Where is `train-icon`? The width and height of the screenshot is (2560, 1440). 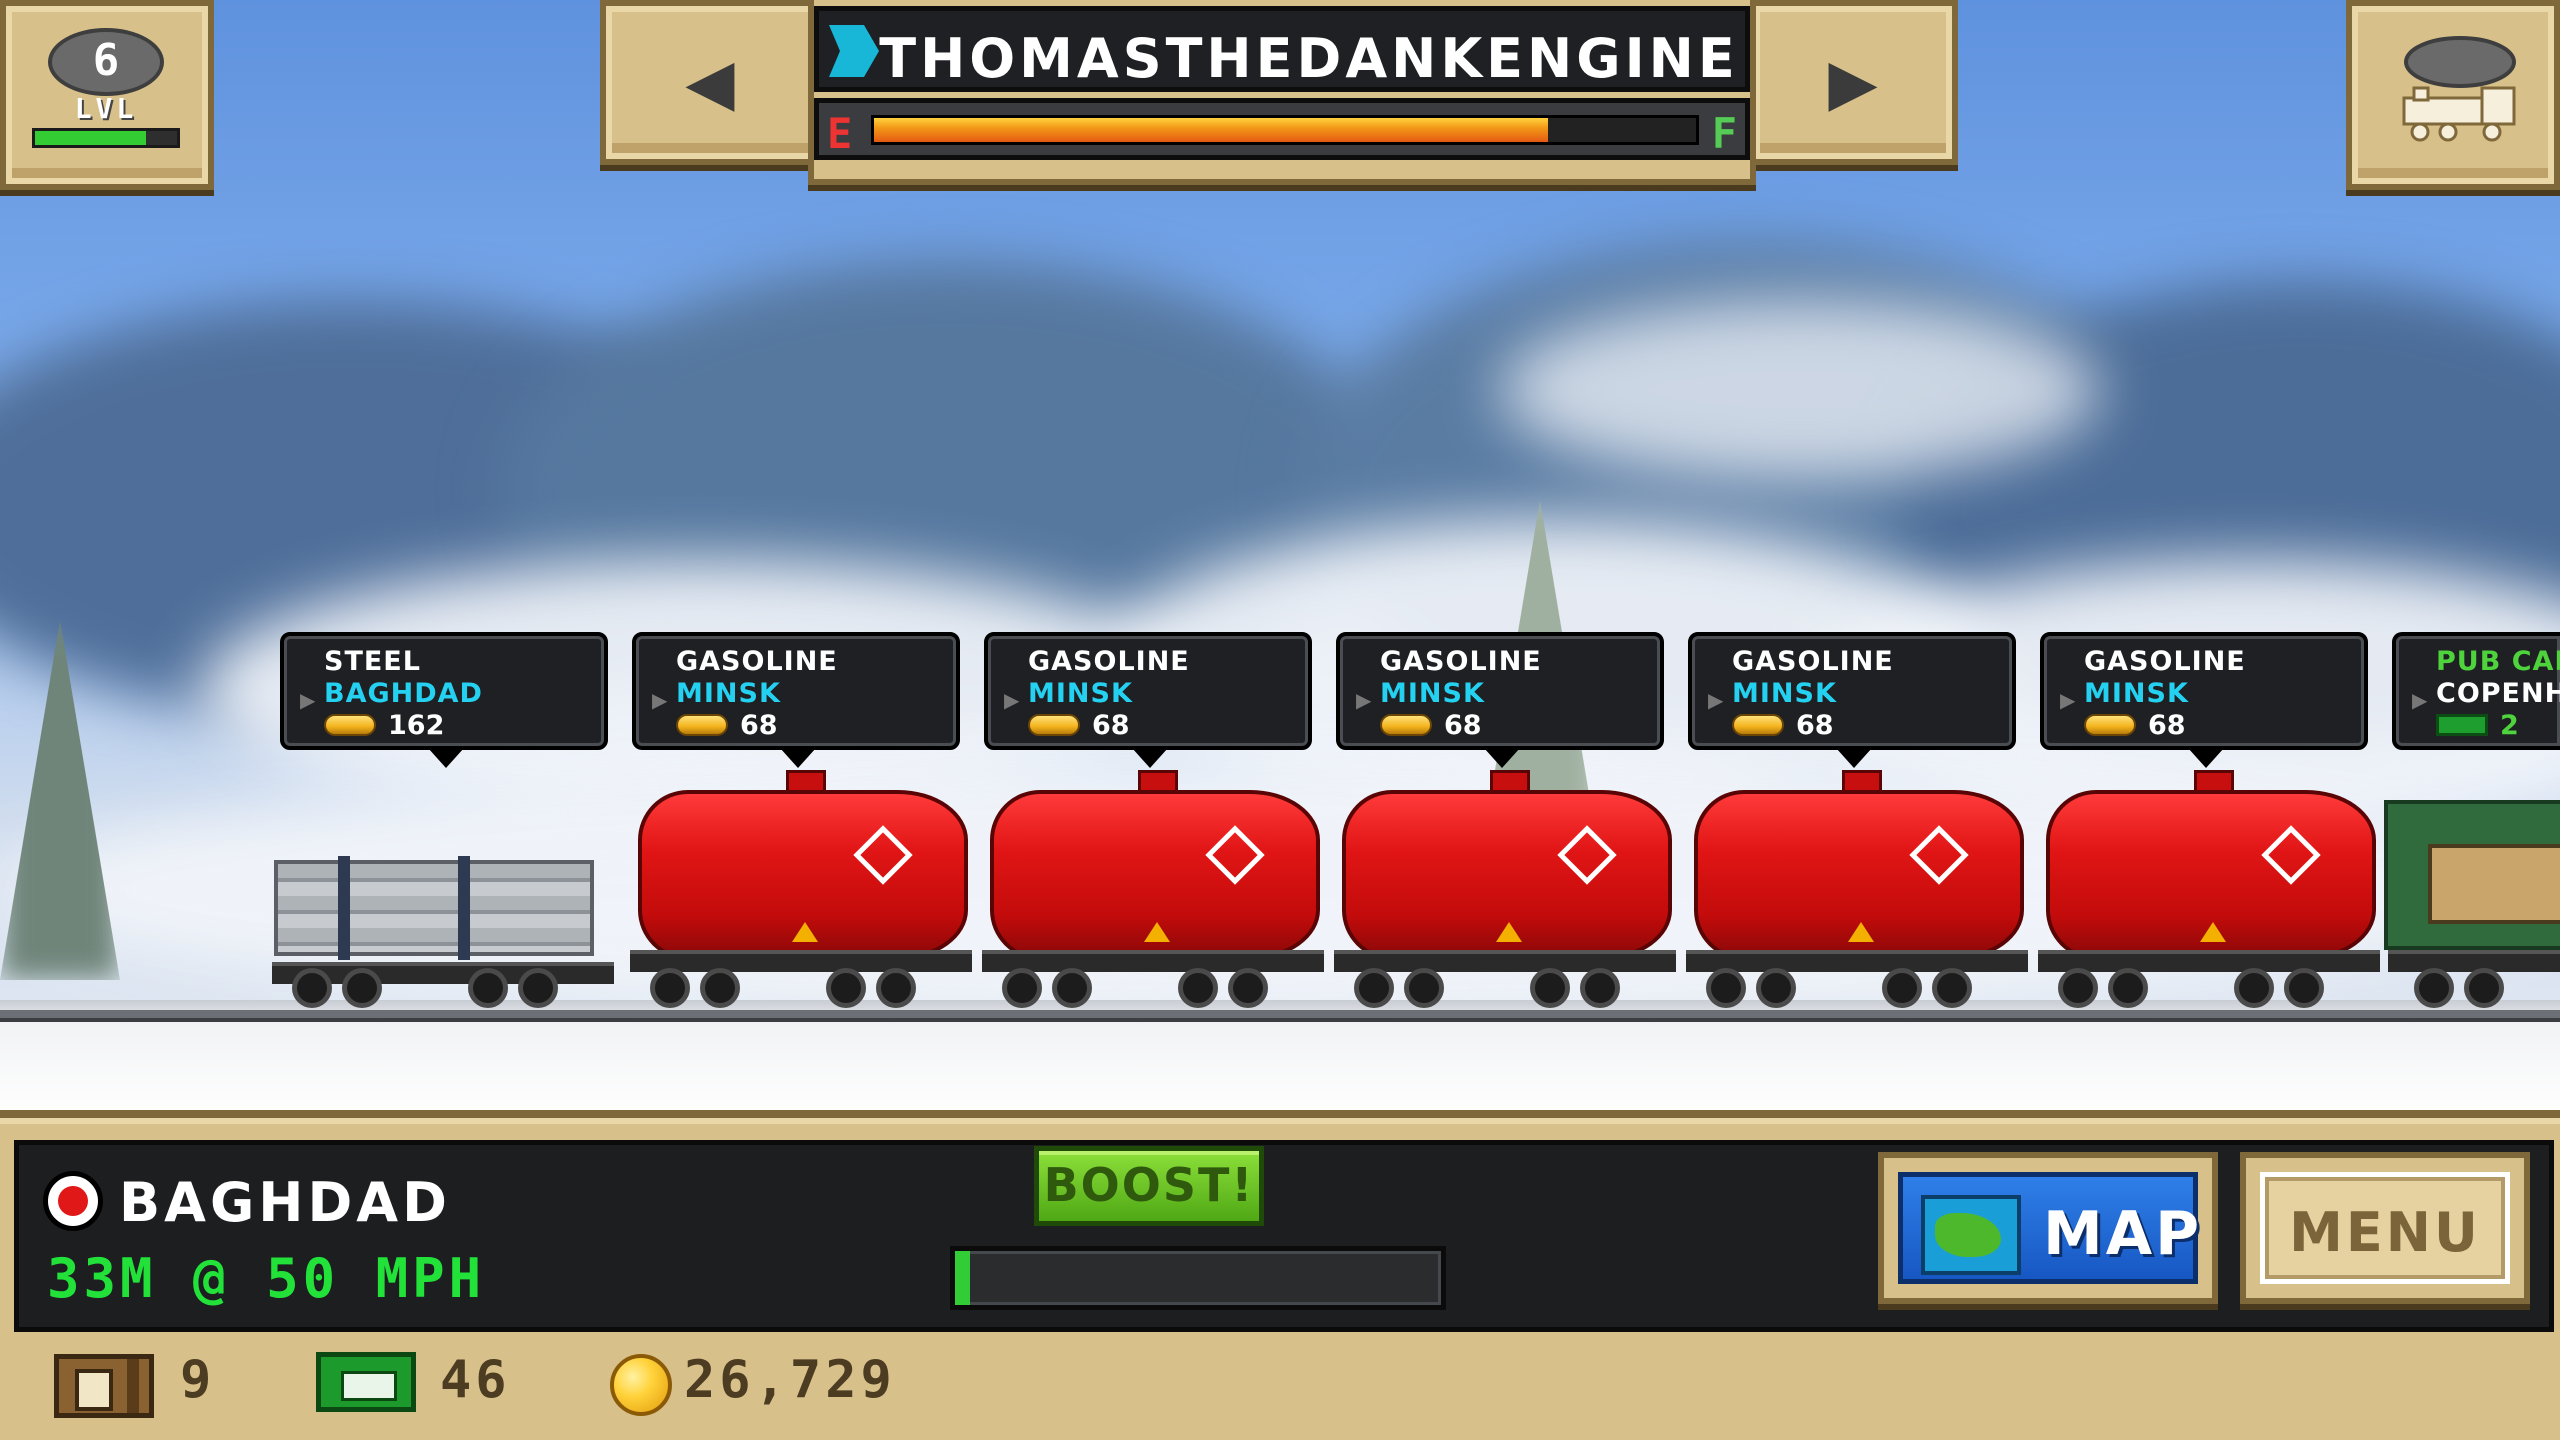 train-icon is located at coordinates (2459, 89).